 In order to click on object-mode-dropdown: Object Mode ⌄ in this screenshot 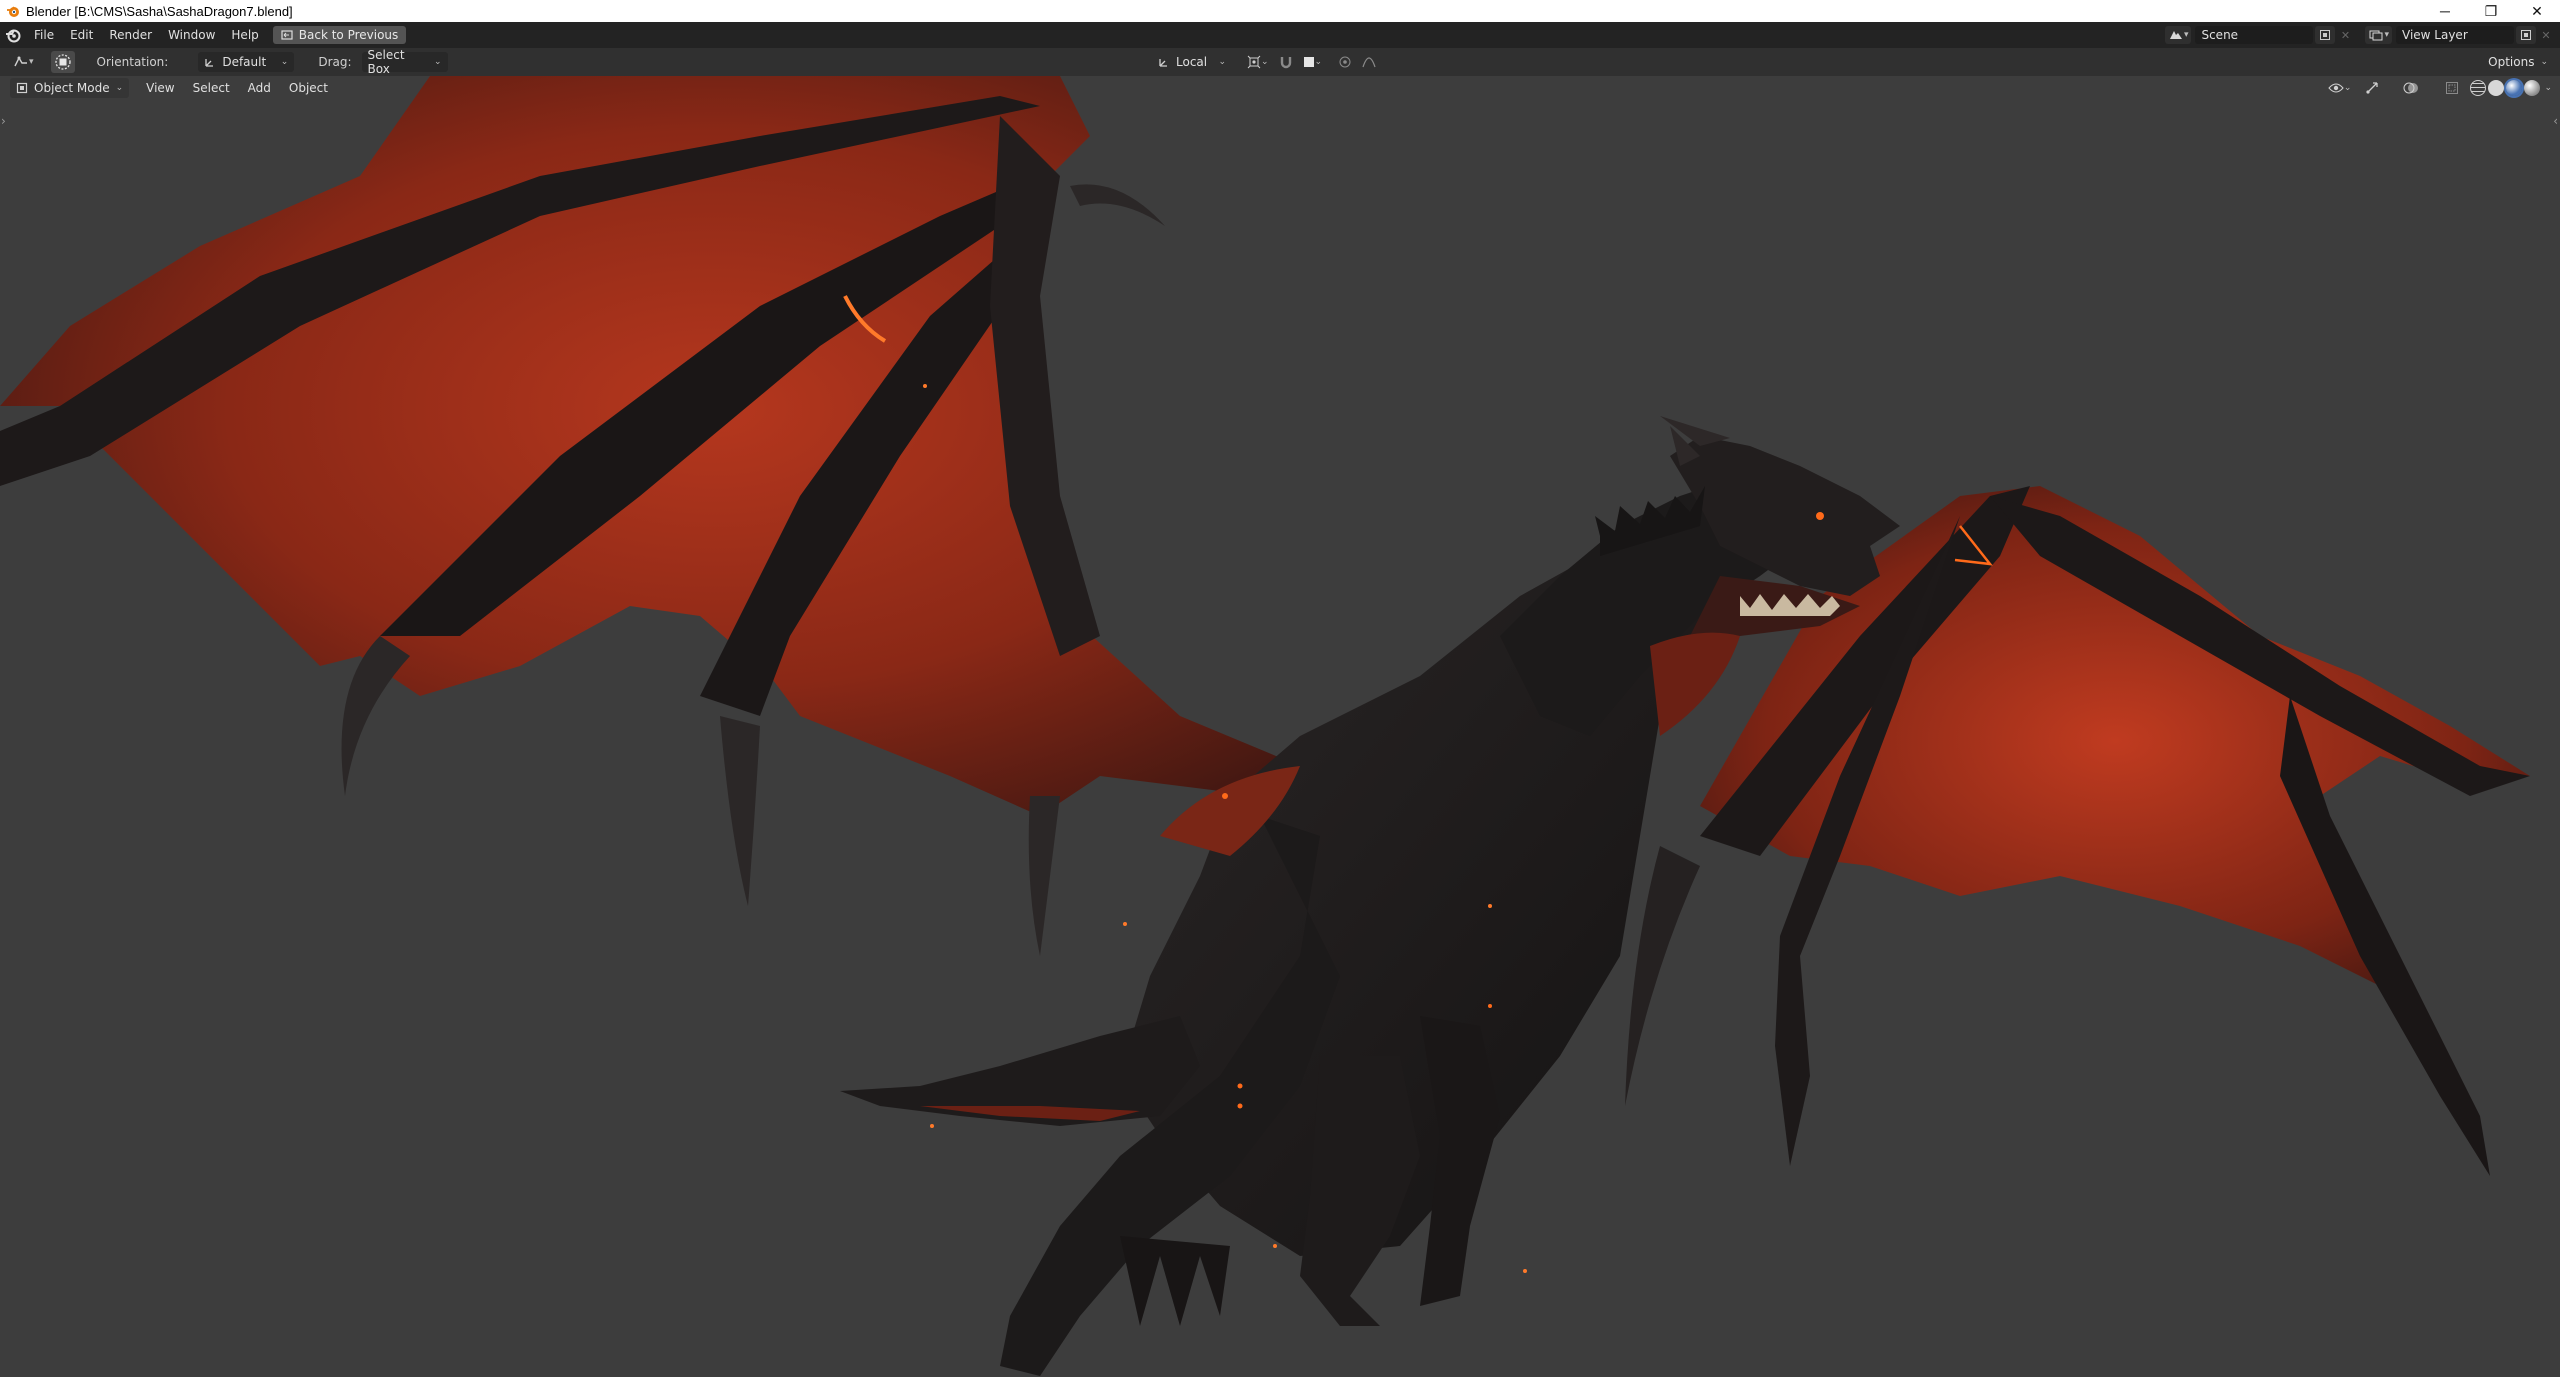, I will do `click(70, 88)`.